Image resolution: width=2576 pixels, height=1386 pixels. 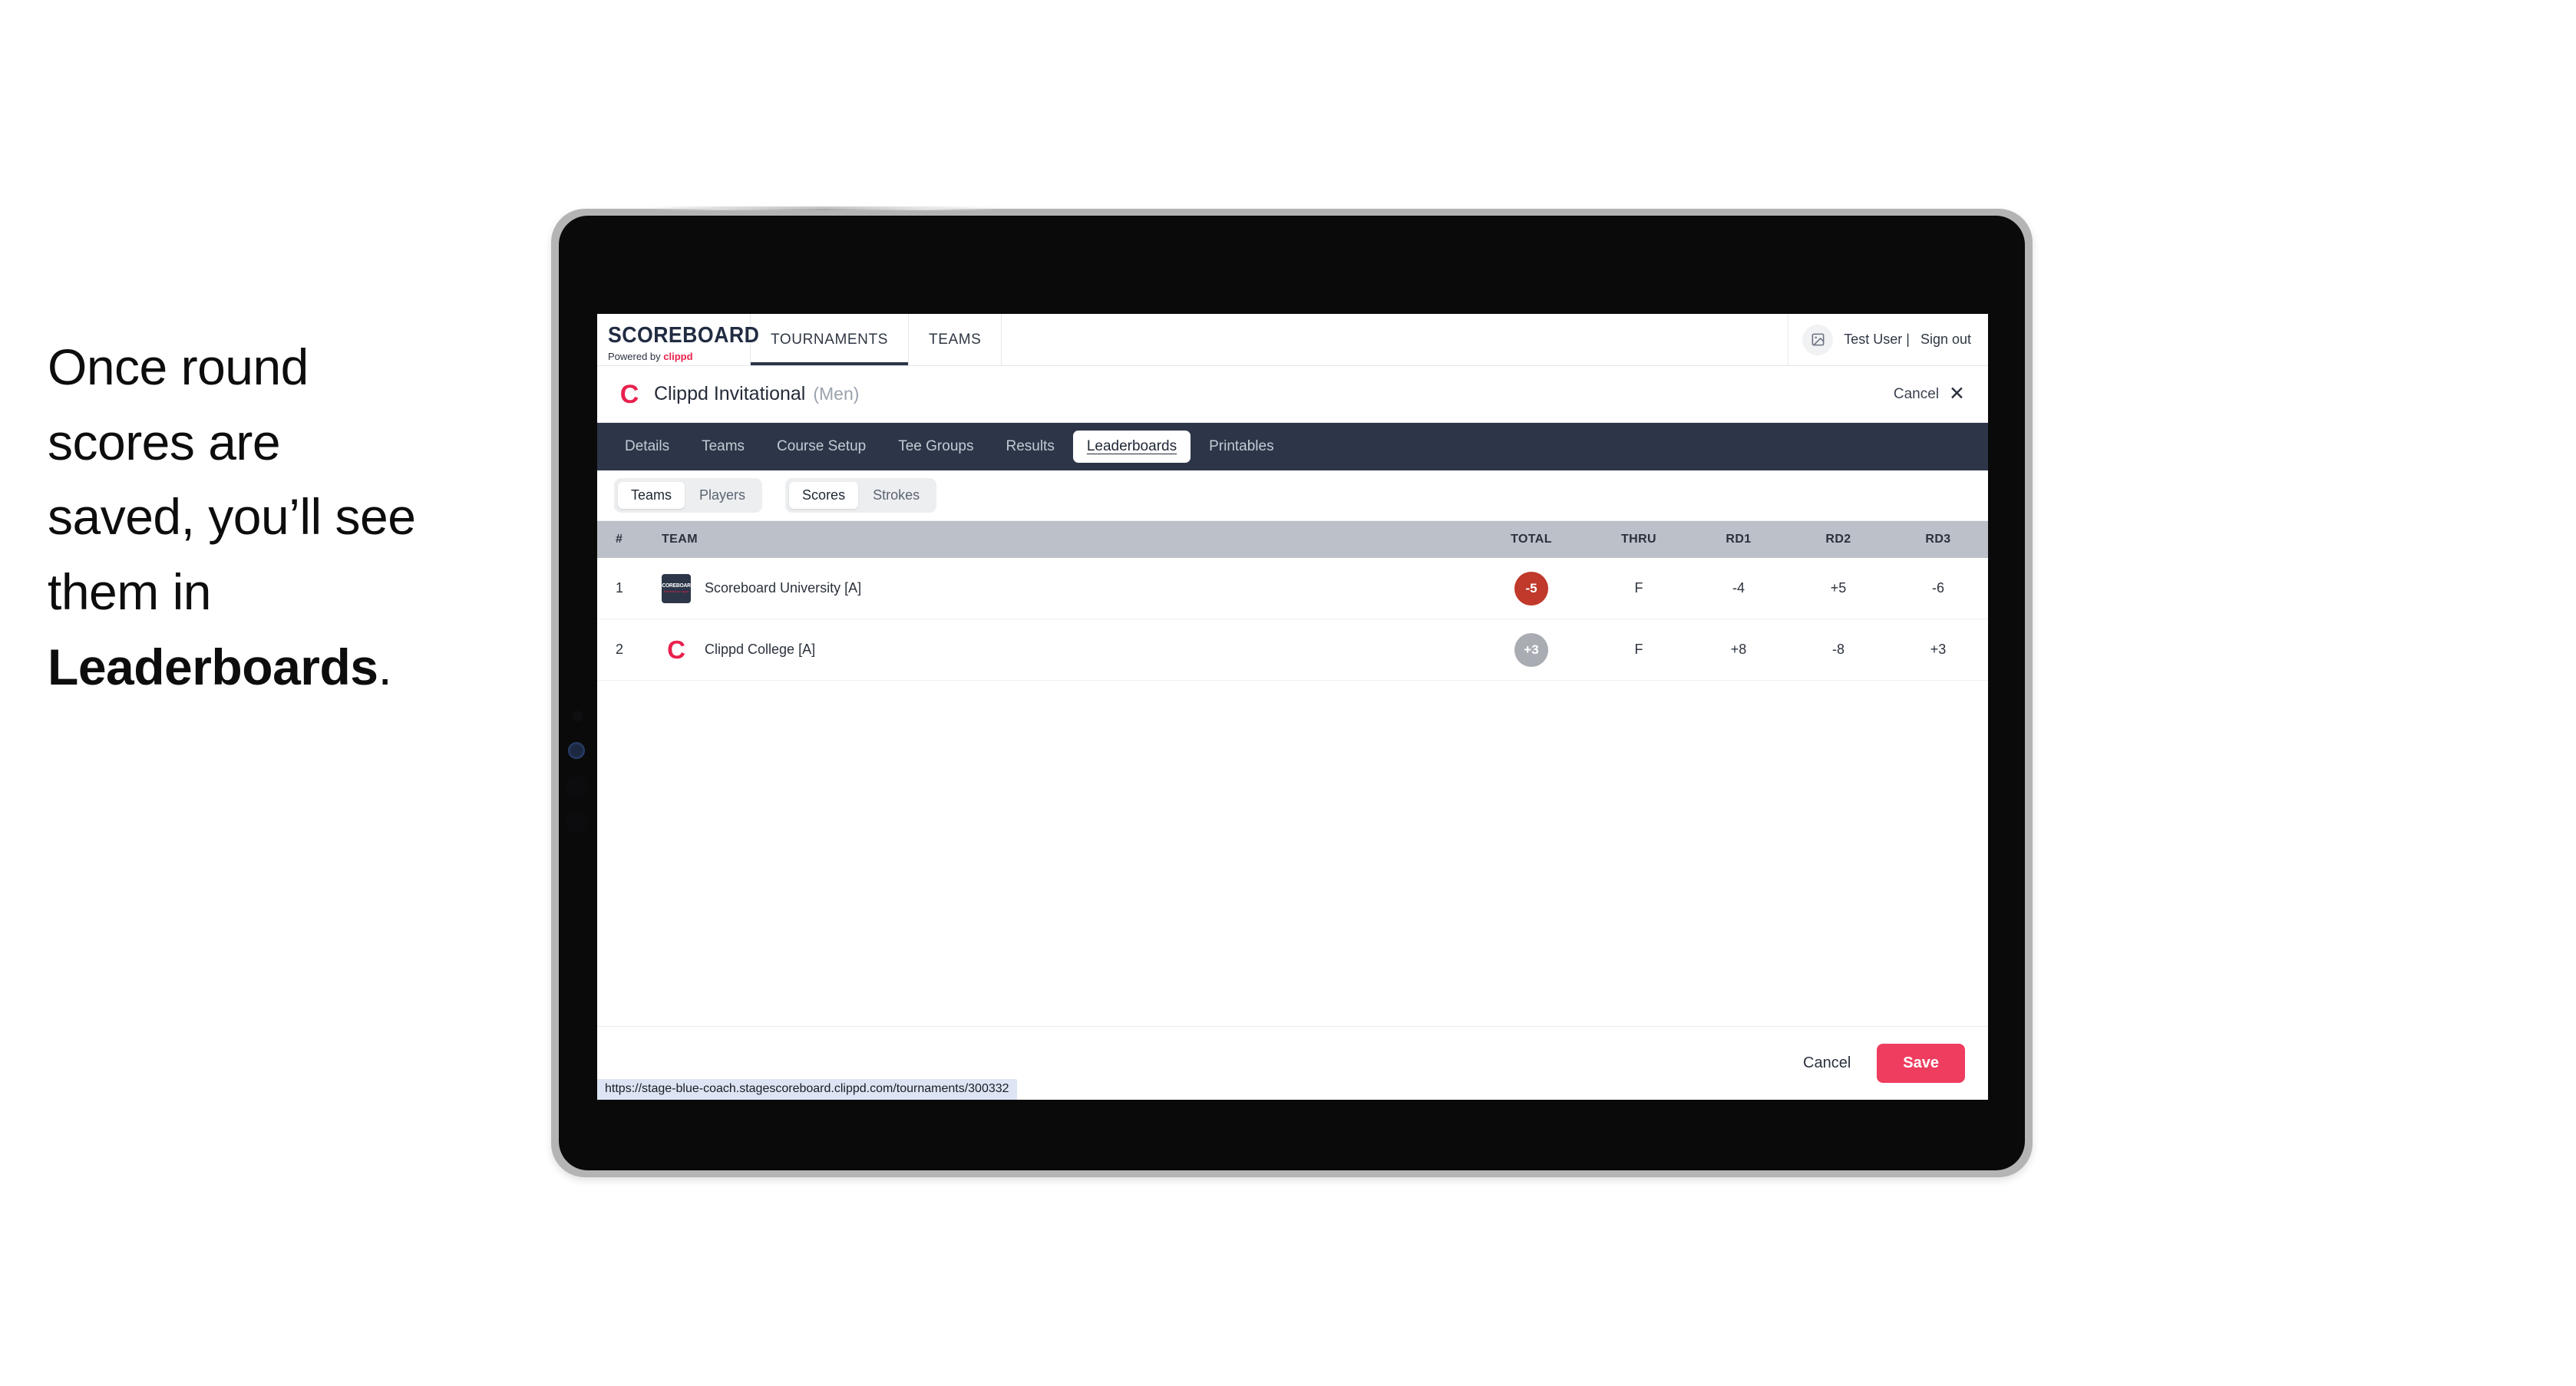 I want to click on tab-results: Results, so click(x=1030, y=447).